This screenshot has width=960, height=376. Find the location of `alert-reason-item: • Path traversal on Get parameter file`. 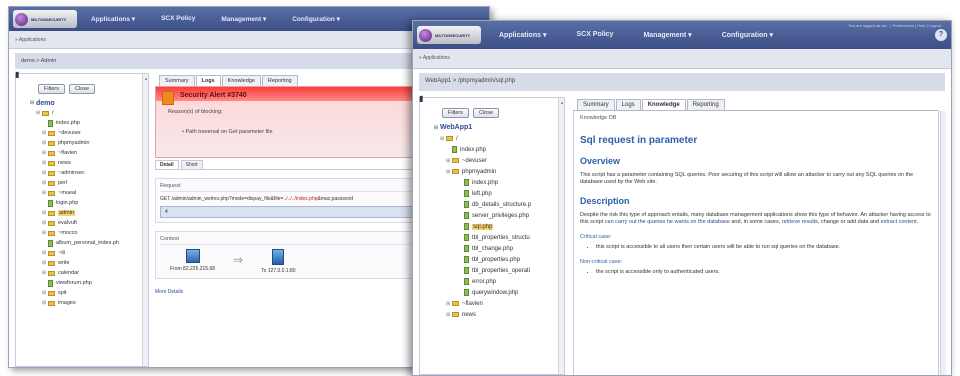

alert-reason-item: • Path traversal on Get parameter file is located at coordinates (227, 132).